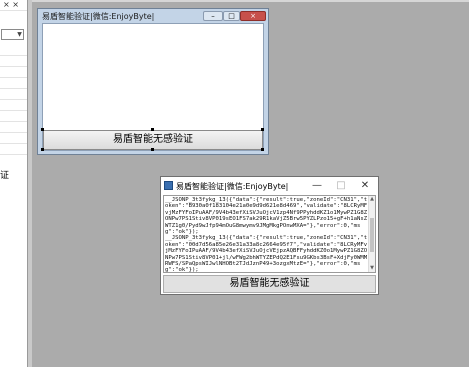 Image resolution: width=469 pixels, height=367 pixels. What do you see at coordinates (253, 16) in the screenshot?
I see `close-button: ×` at bounding box center [253, 16].